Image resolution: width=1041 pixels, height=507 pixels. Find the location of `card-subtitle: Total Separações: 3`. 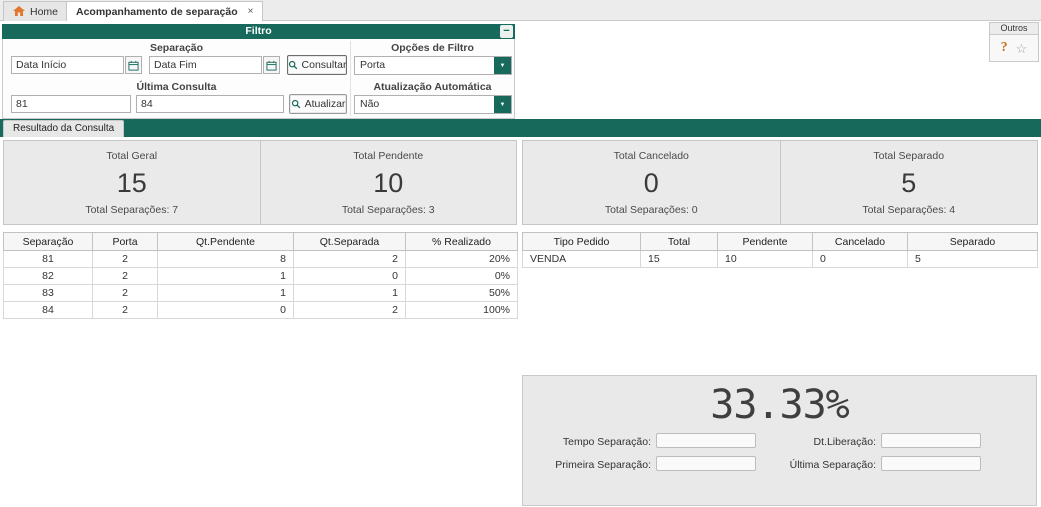

card-subtitle: Total Separações: 3 is located at coordinates (388, 210).